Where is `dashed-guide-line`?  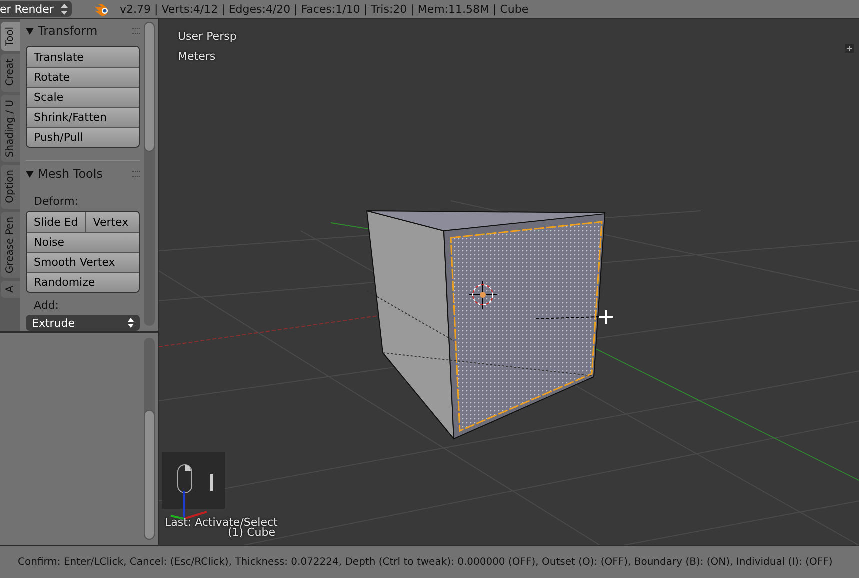 dashed-guide-line is located at coordinates (568, 318).